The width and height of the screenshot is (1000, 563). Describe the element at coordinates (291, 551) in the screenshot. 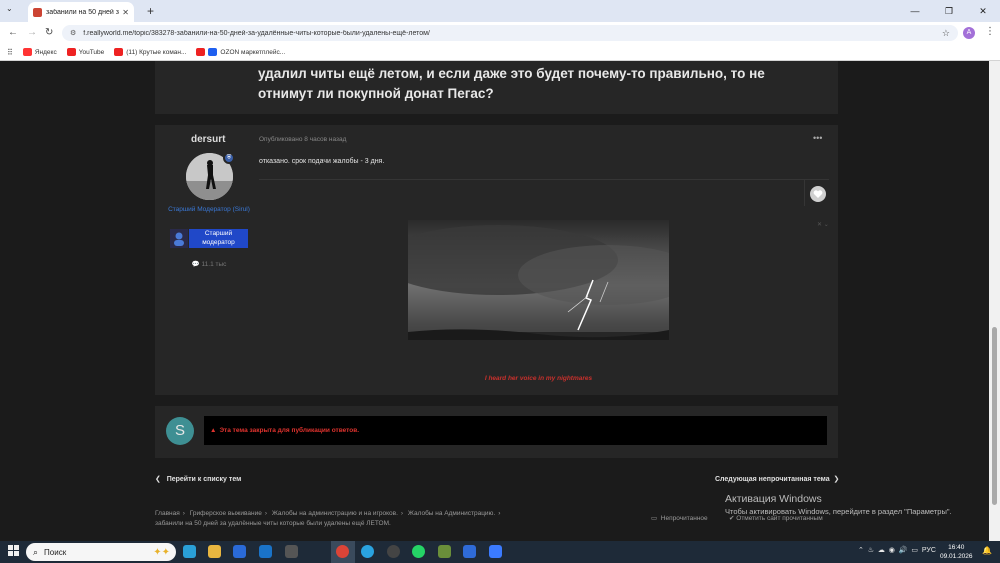

I see `app-icon` at that location.